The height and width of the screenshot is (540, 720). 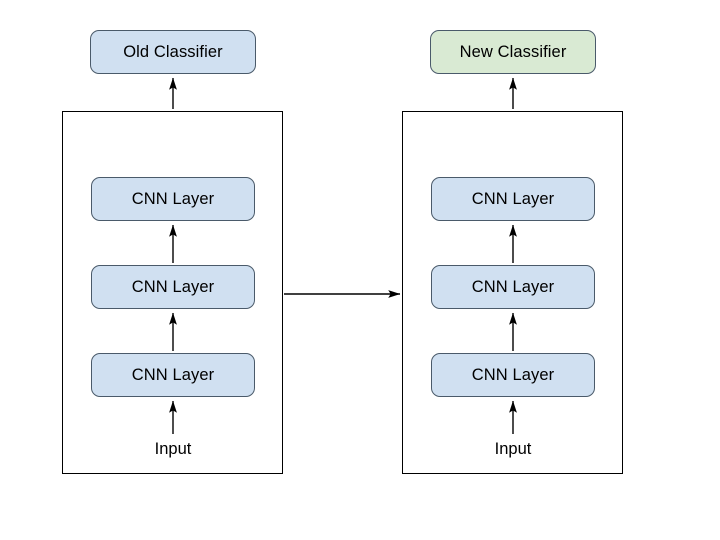 I want to click on left-cnn-layer-bottom: CNN Layer, so click(x=173, y=375).